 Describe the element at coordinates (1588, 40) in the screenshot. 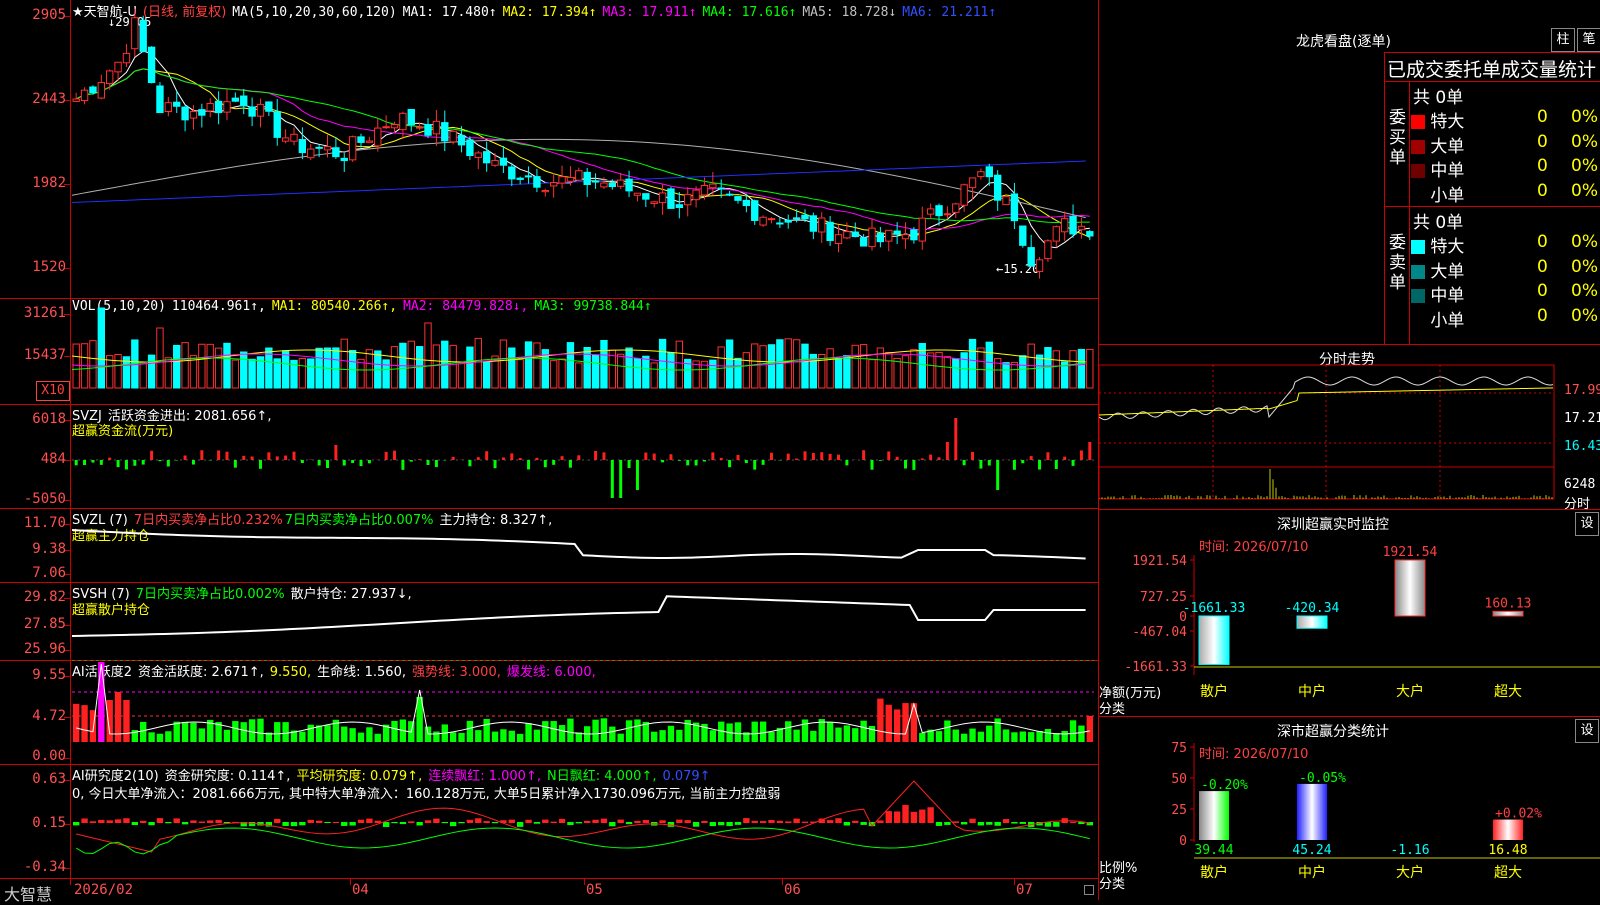

I see `tick-view-button: 笔` at that location.